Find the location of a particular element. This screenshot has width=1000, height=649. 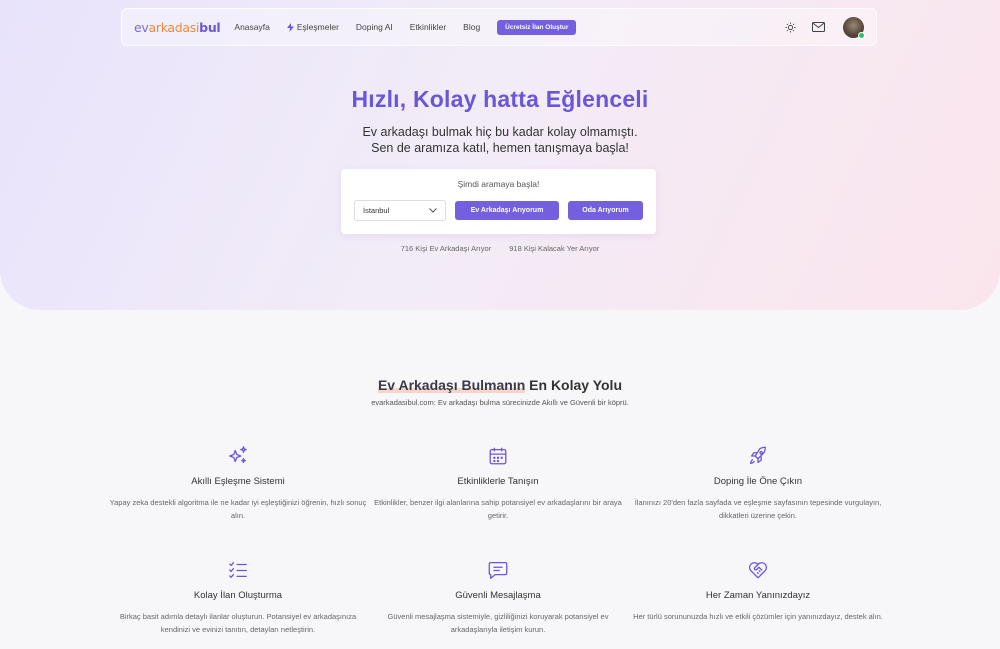

checklist-icon is located at coordinates (238, 570).